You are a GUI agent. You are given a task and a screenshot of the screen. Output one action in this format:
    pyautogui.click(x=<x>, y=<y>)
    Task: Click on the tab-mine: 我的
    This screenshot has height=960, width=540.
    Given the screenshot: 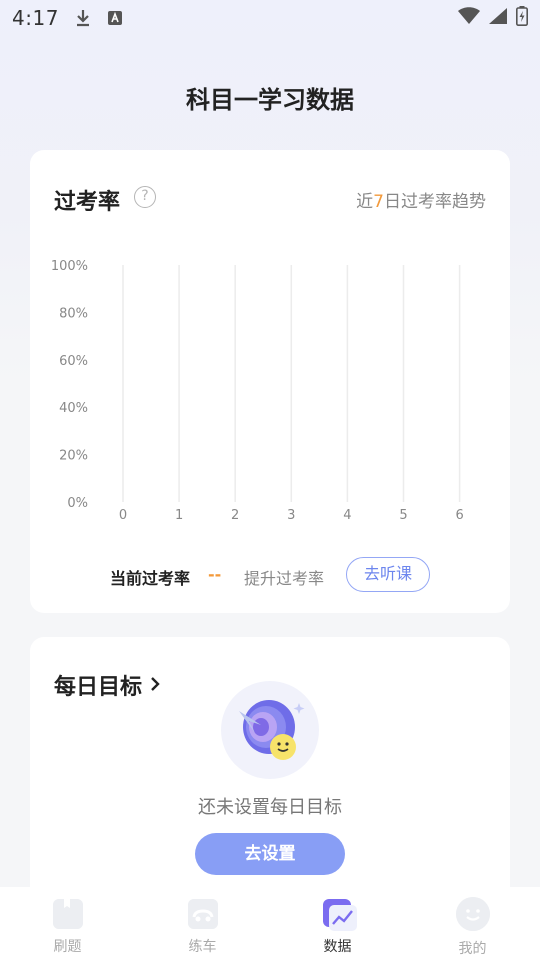 What is the action you would take?
    pyautogui.click(x=472, y=923)
    